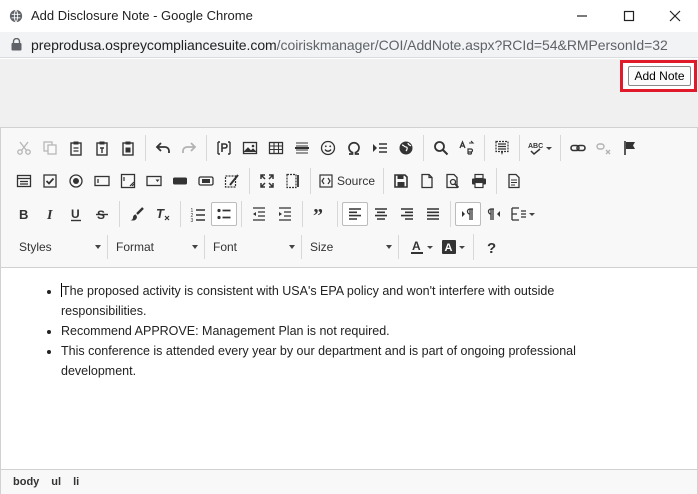 This screenshot has height=494, width=698. Describe the element at coordinates (250, 148) in the screenshot. I see `image-button` at that location.